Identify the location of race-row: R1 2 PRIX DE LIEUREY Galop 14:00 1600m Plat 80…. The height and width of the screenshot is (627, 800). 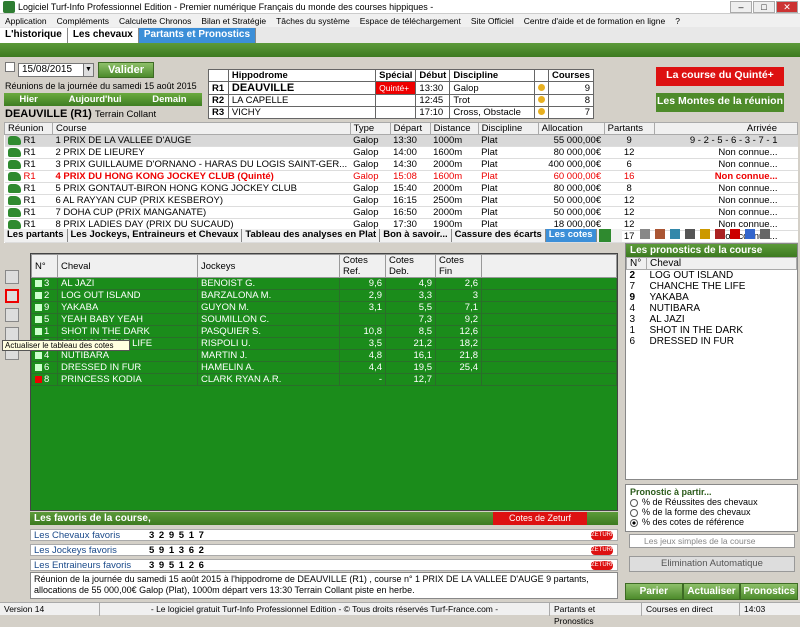
(401, 152).